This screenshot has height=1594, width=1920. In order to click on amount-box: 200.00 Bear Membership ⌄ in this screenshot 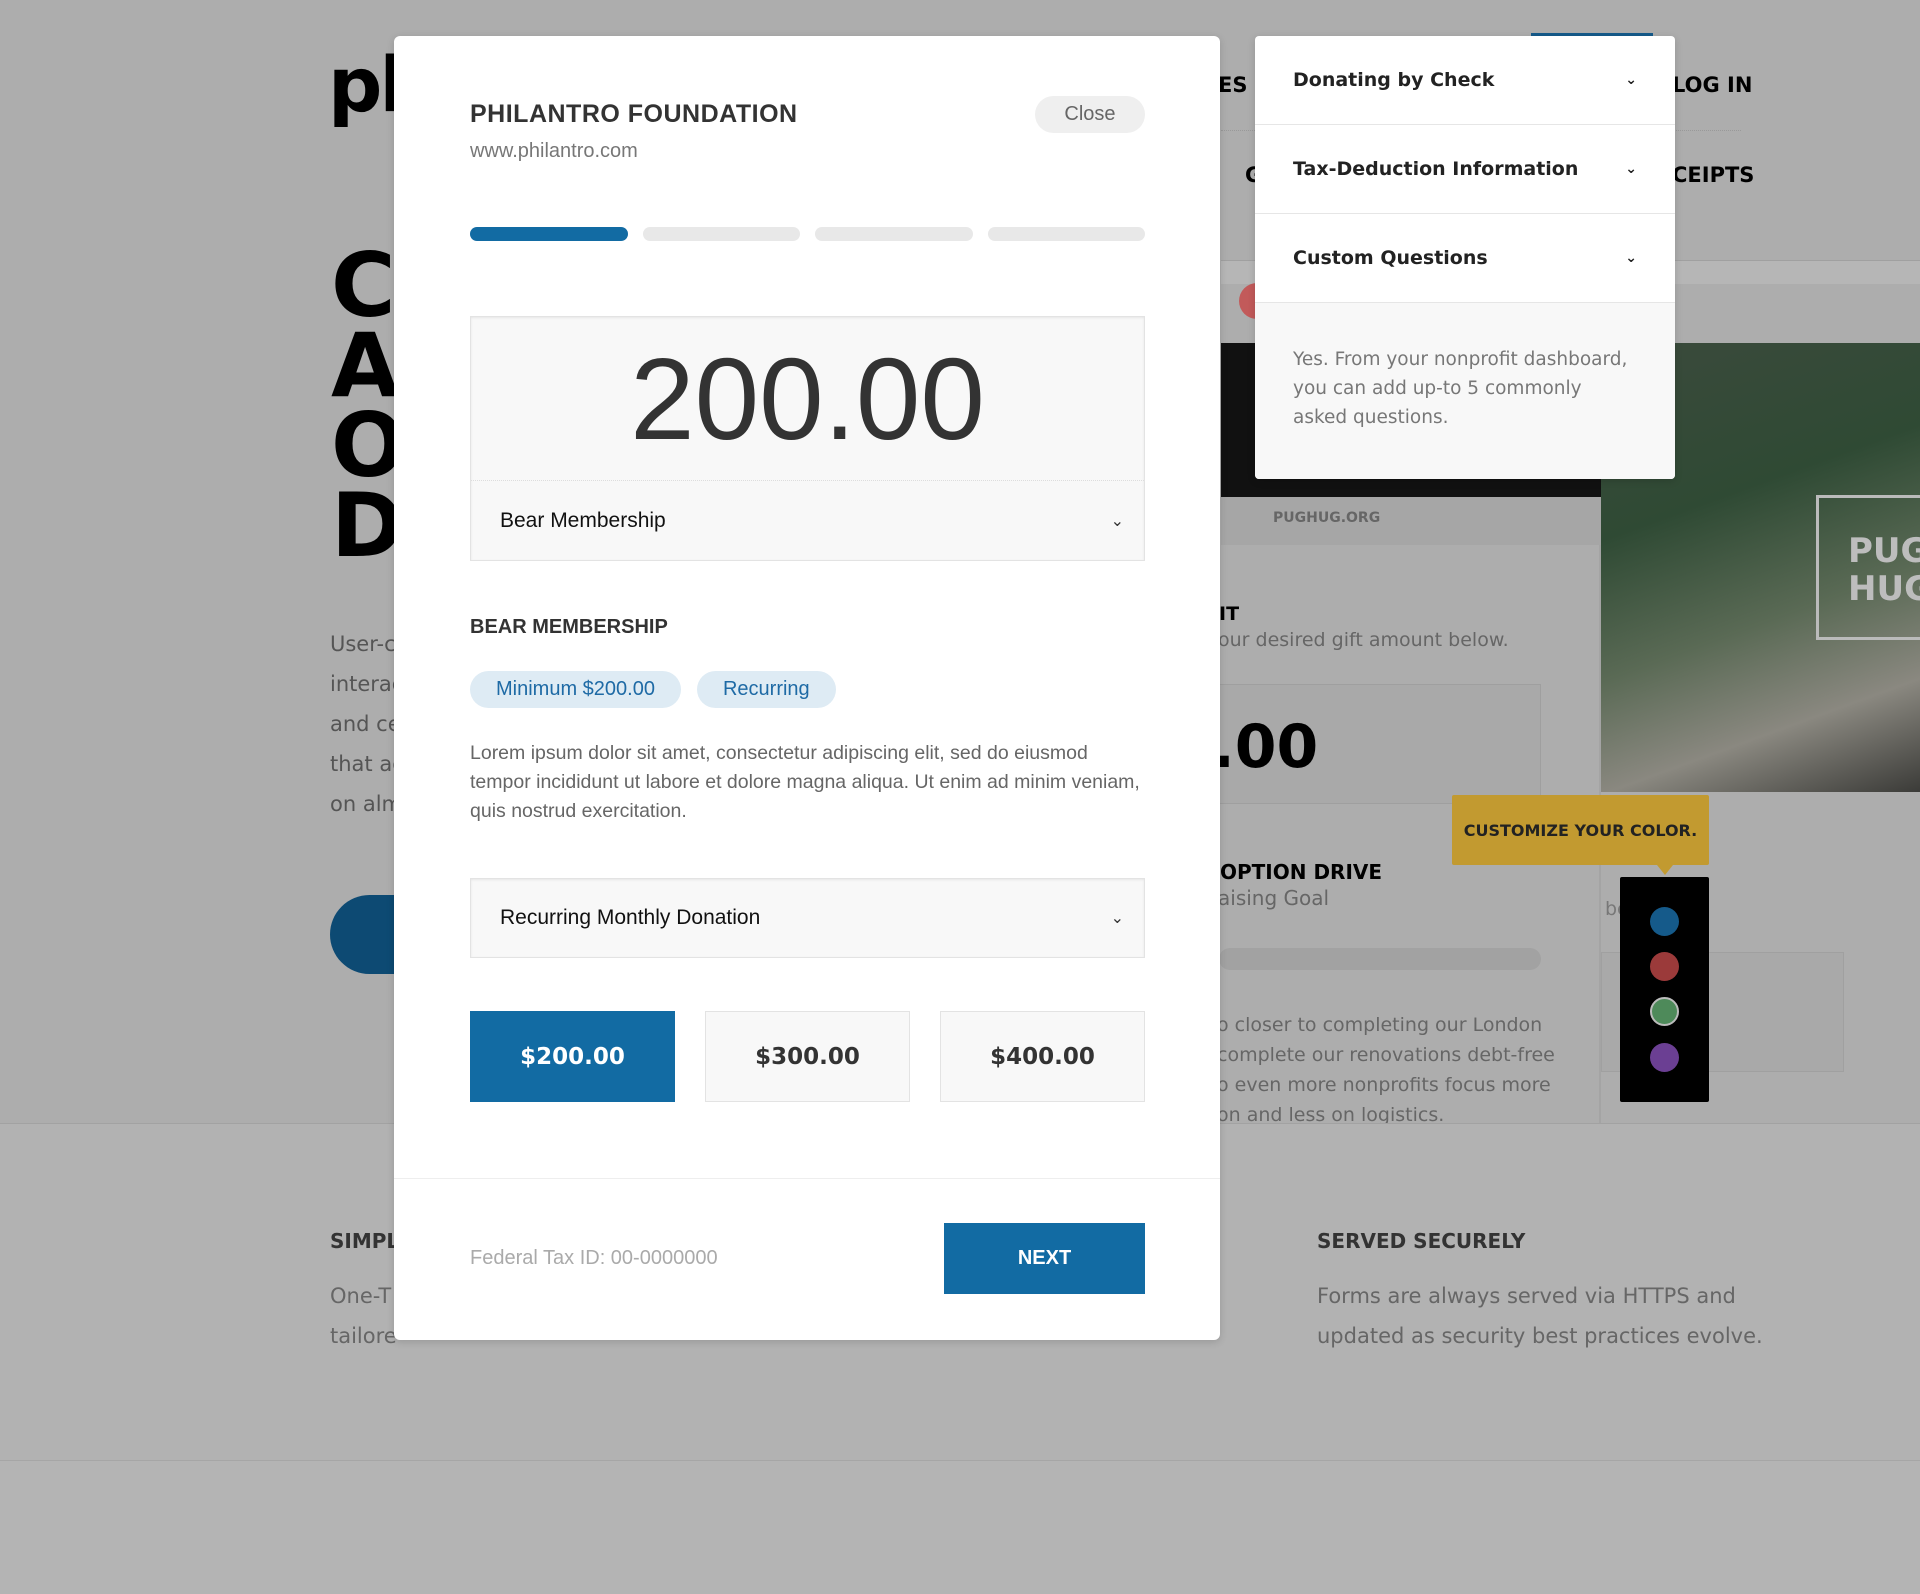, I will do `click(807, 438)`.